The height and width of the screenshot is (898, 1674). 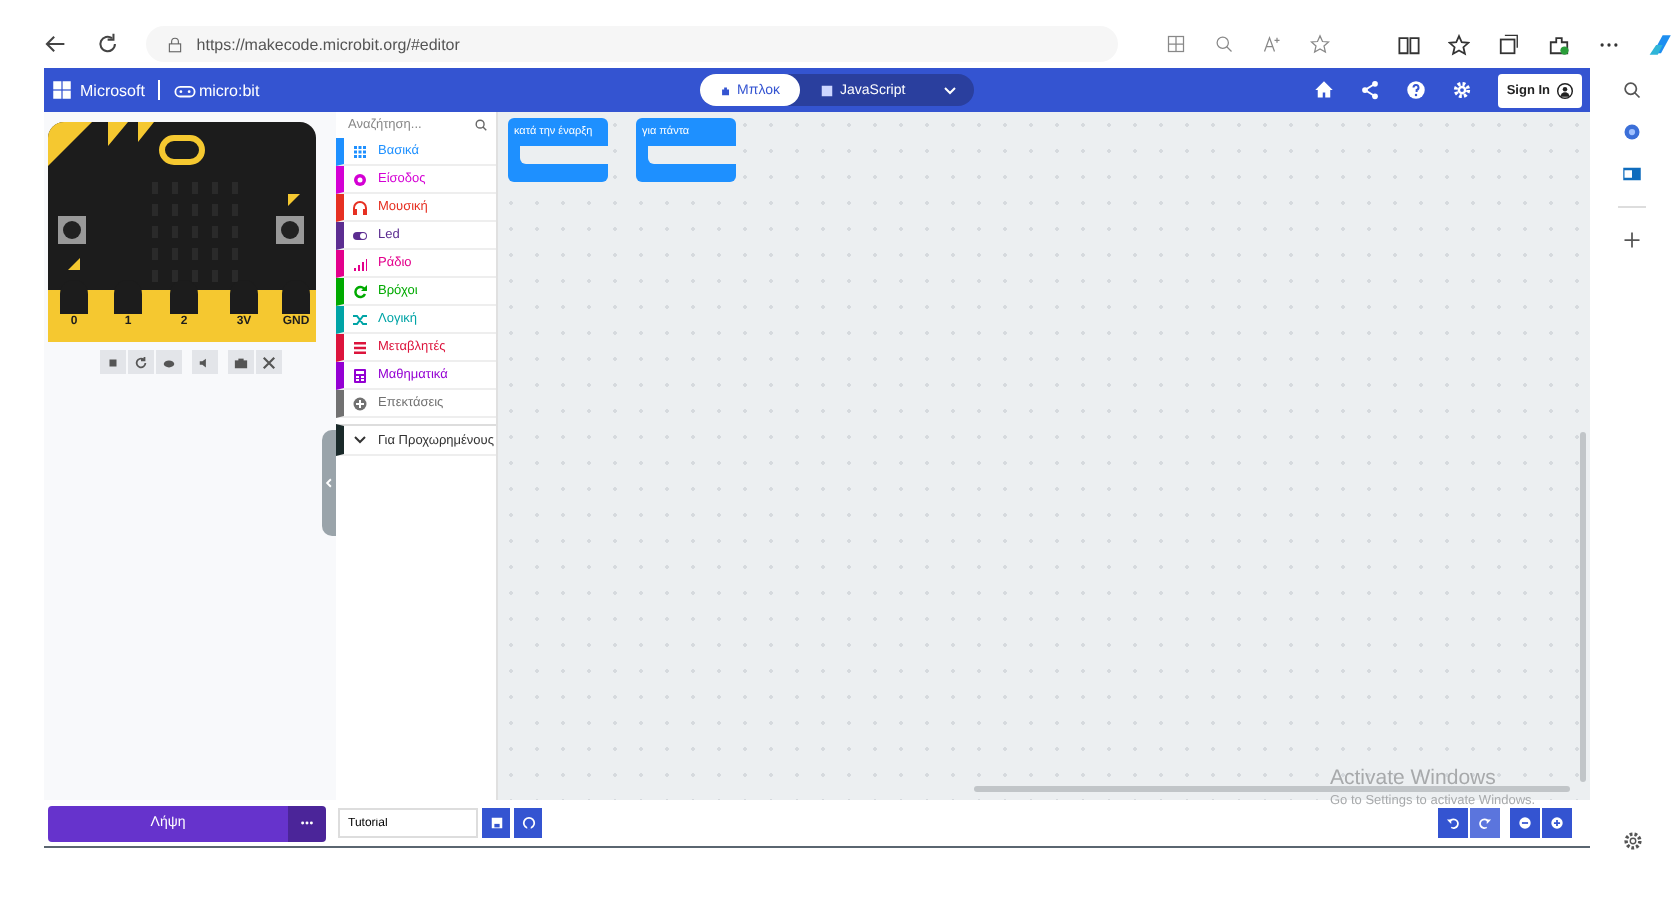 I want to click on camera-icon, so click(x=240, y=362).